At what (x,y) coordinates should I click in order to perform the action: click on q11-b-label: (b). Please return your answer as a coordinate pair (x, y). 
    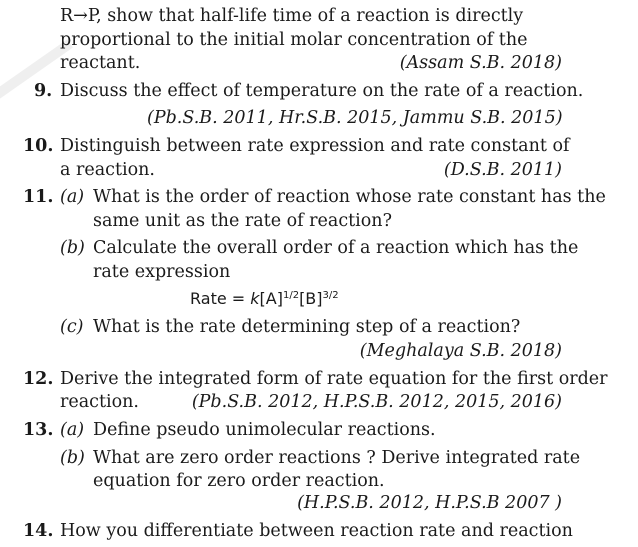
    Looking at the image, I should click on (72, 248).